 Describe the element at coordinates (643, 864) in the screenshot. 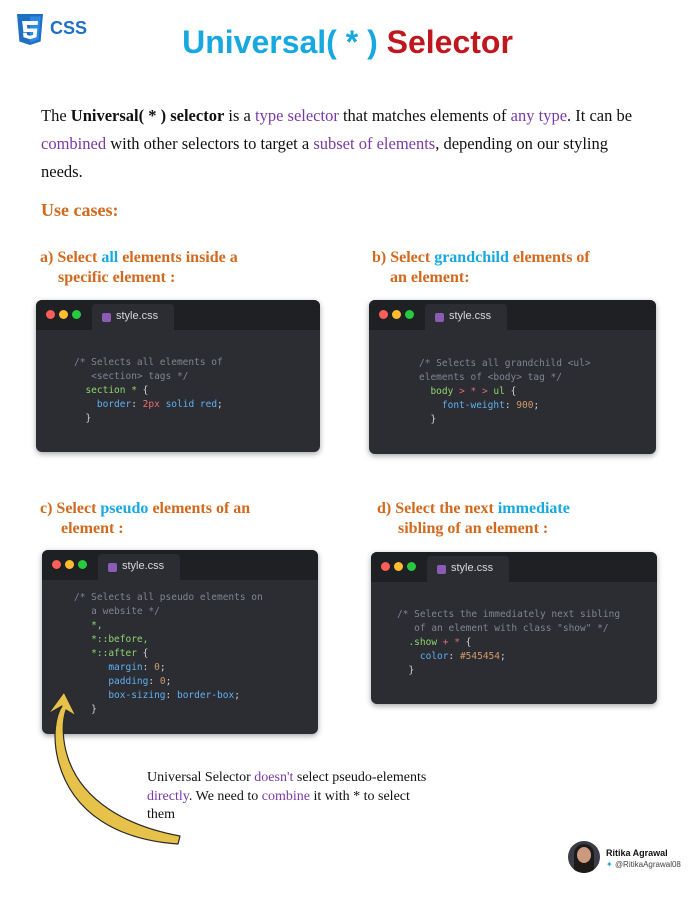

I see `author-handle: ✦ @RitikaAgrawal08` at that location.